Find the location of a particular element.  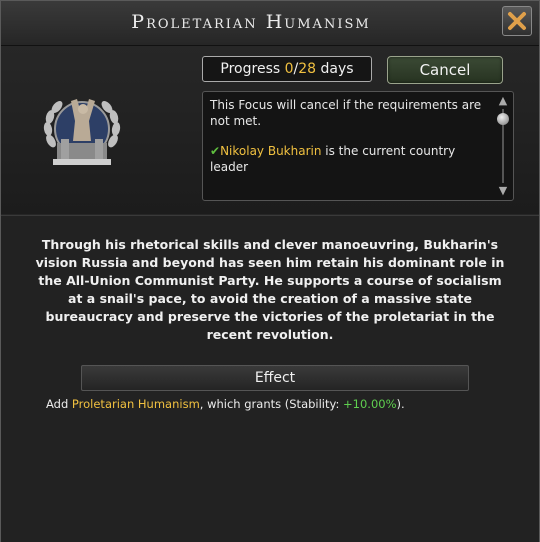

title-bar: Proletarian Humanism is located at coordinates (270, 23).